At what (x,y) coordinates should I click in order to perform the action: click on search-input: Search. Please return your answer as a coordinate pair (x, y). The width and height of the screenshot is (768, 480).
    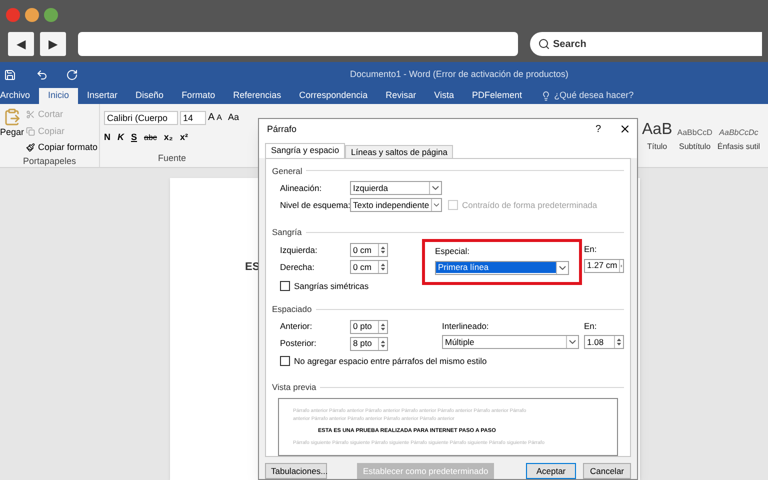
    Looking at the image, I should click on (628, 44).